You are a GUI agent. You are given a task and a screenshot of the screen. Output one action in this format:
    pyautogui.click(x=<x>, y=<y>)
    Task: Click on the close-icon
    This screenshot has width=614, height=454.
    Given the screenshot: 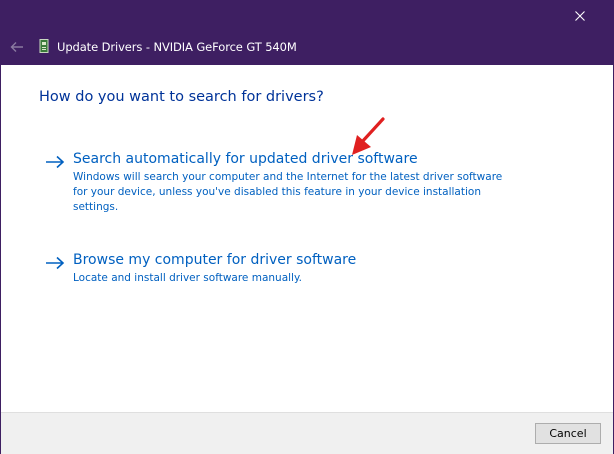 What is the action you would take?
    pyautogui.click(x=580, y=16)
    